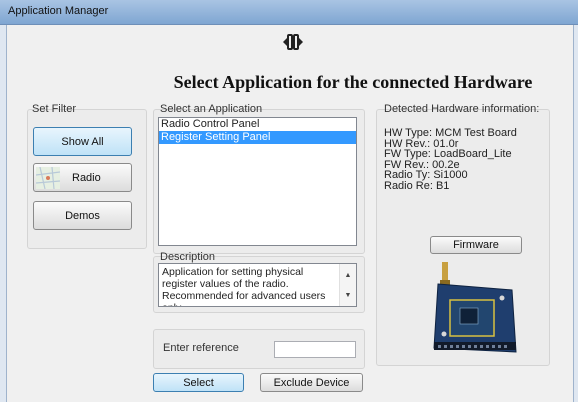  I want to click on radio-map-icon, so click(48, 177).